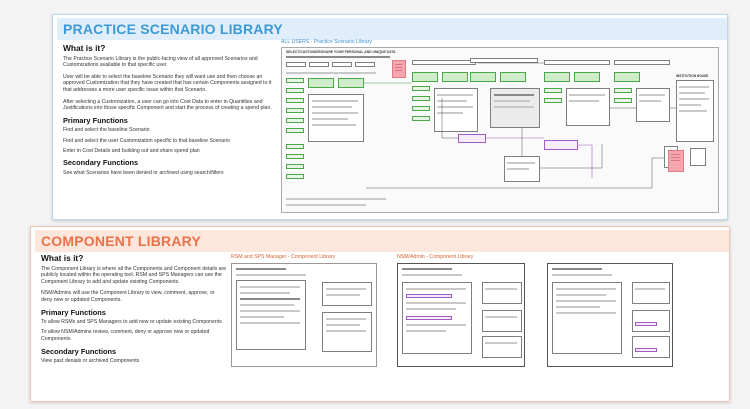  What do you see at coordinates (382, 241) in the screenshot?
I see `component-banner: COMPONENT LIBRARY` at bounding box center [382, 241].